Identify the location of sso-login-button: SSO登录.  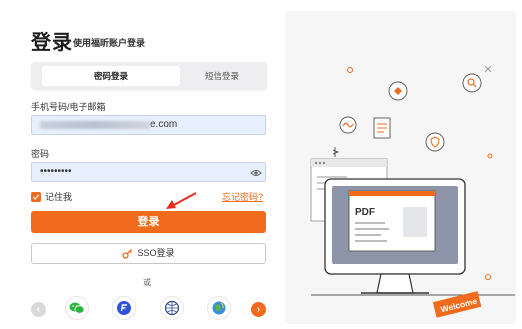
(148, 253).